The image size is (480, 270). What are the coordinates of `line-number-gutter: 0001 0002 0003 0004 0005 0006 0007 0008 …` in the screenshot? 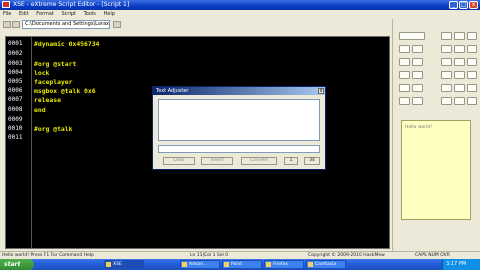 It's located at (19, 142).